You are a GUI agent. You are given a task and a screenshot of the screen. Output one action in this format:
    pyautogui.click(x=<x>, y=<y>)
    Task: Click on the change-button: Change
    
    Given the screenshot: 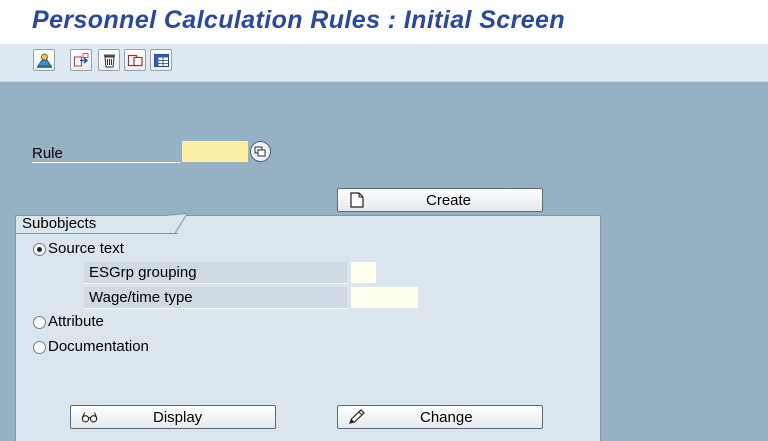 What is the action you would take?
    pyautogui.click(x=440, y=417)
    